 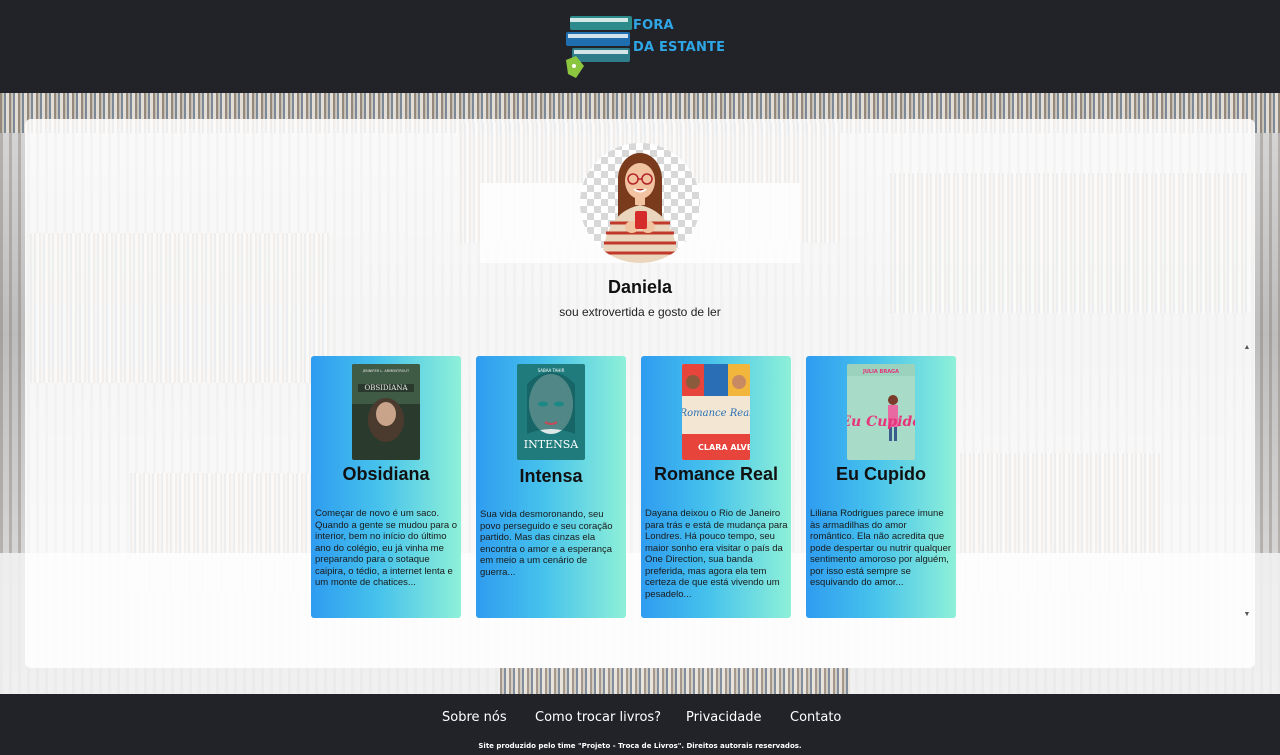 What do you see at coordinates (723, 717) in the screenshot?
I see `footer-link-privacidade: Privacidade` at bounding box center [723, 717].